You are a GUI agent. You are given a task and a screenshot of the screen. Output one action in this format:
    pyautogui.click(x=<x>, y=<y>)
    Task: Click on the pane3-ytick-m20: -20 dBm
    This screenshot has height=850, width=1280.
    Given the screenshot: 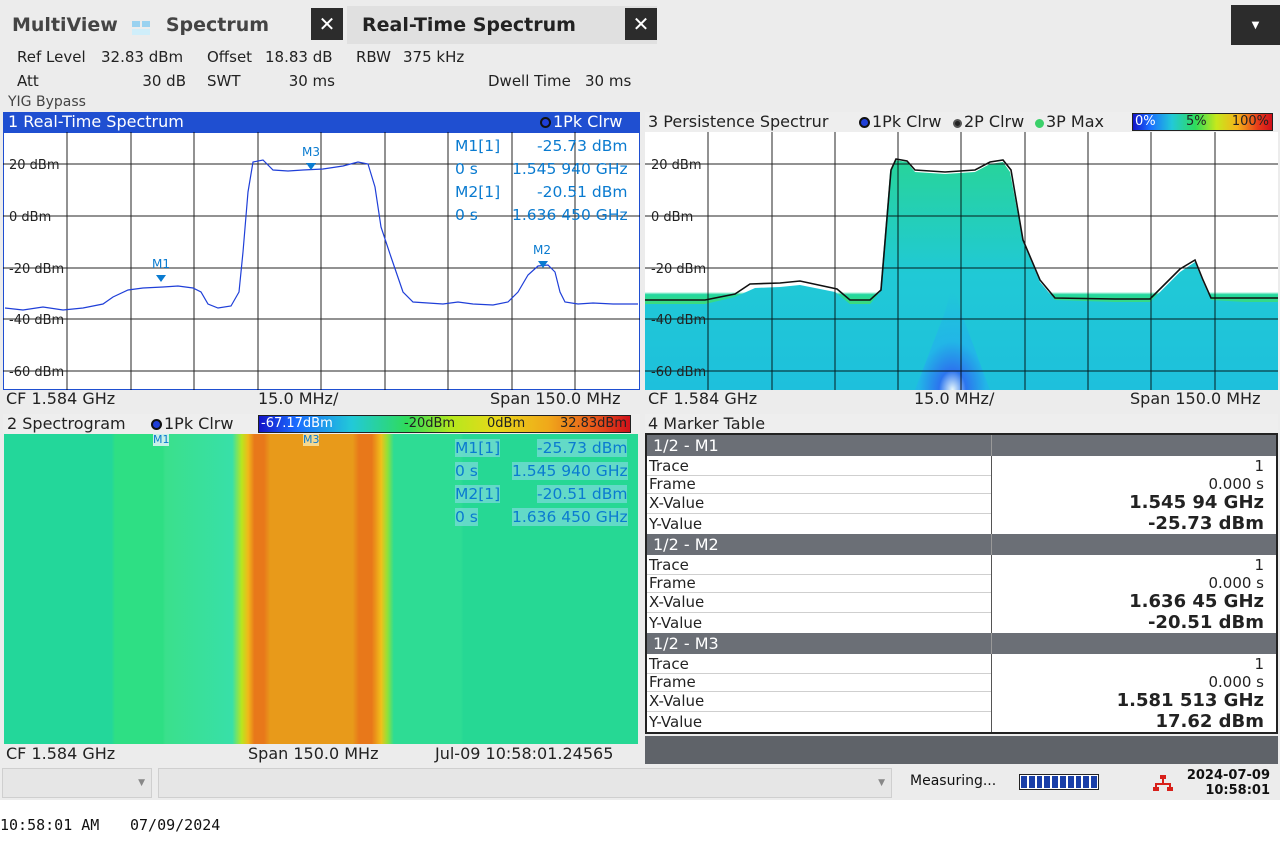 What is the action you would take?
    pyautogui.click(x=678, y=269)
    